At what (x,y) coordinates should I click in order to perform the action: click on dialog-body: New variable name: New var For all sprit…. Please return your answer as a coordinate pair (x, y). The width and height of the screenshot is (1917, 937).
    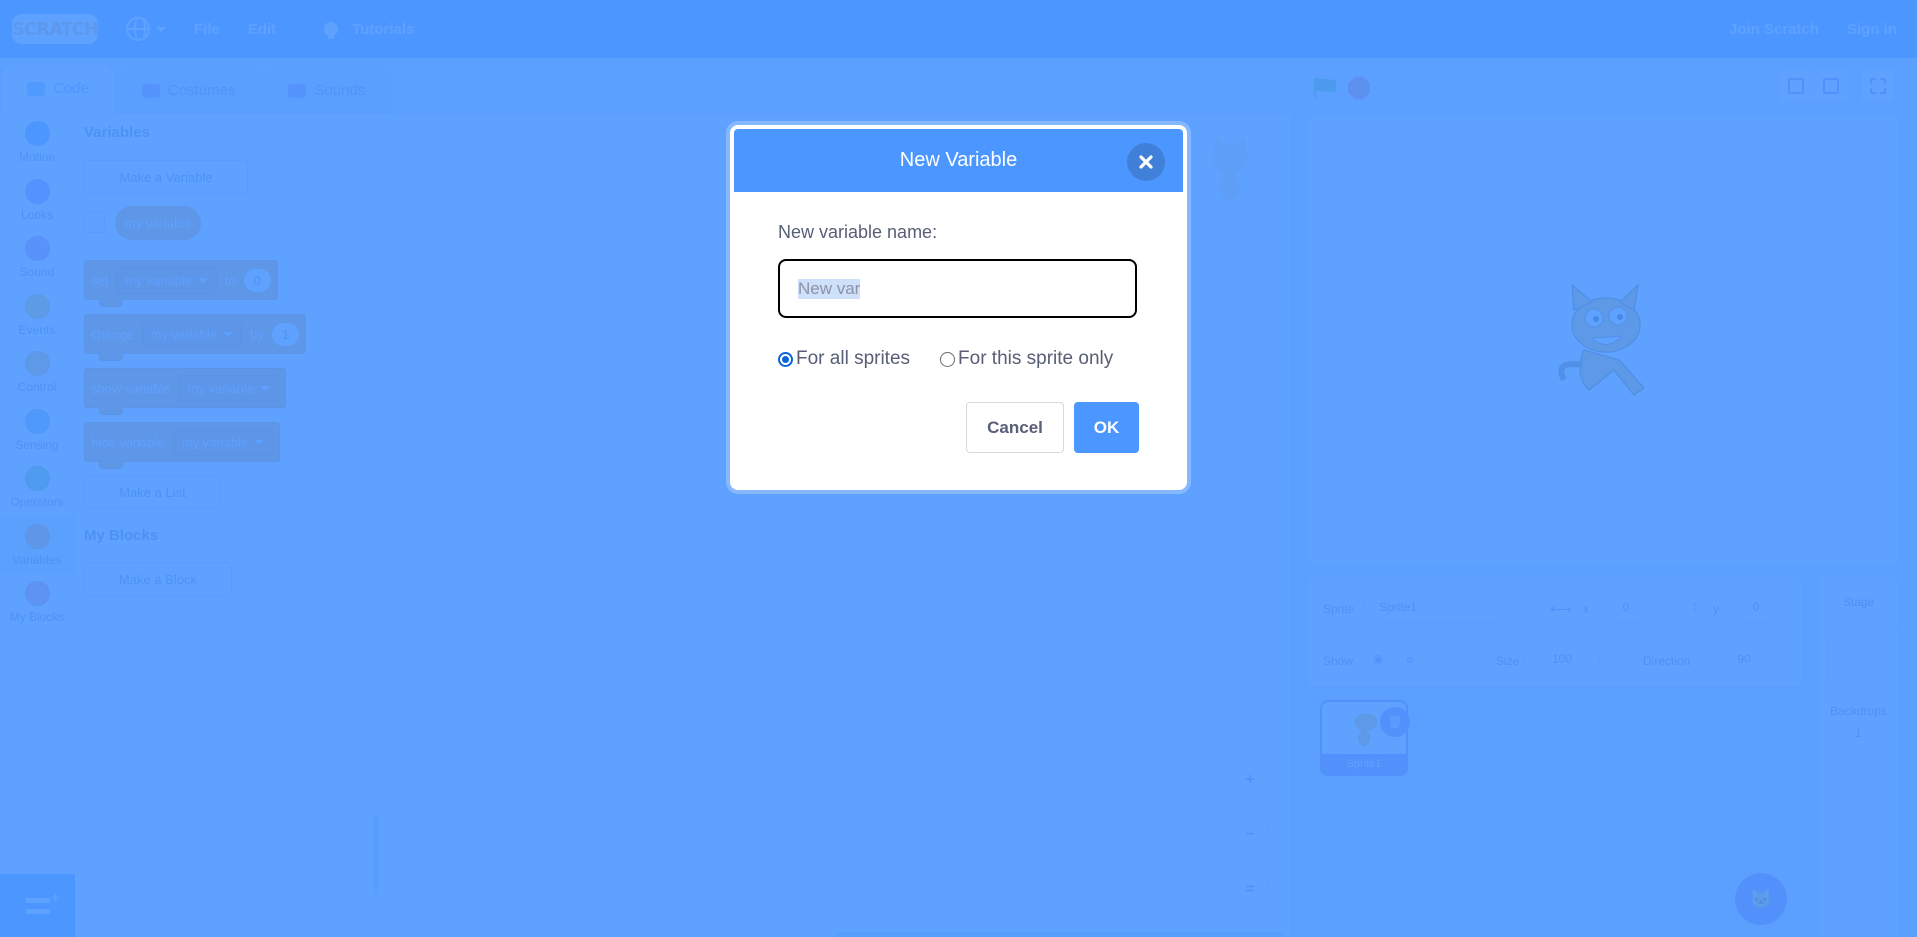
    Looking at the image, I should click on (958, 322).